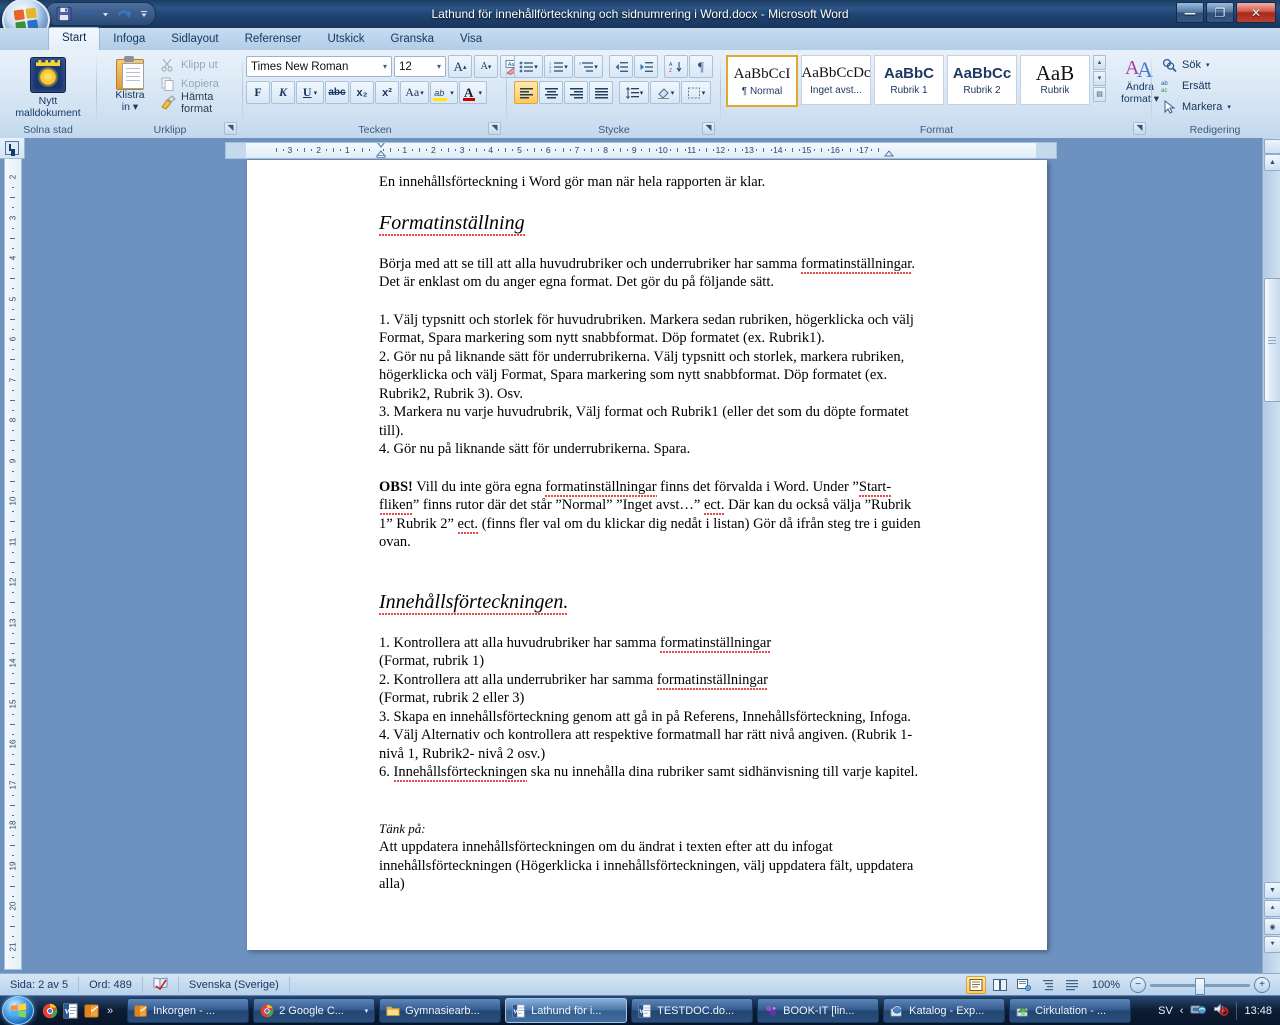 This screenshot has width=1280, height=1025. What do you see at coordinates (696, 92) in the screenshot?
I see `borders-button: ▾` at bounding box center [696, 92].